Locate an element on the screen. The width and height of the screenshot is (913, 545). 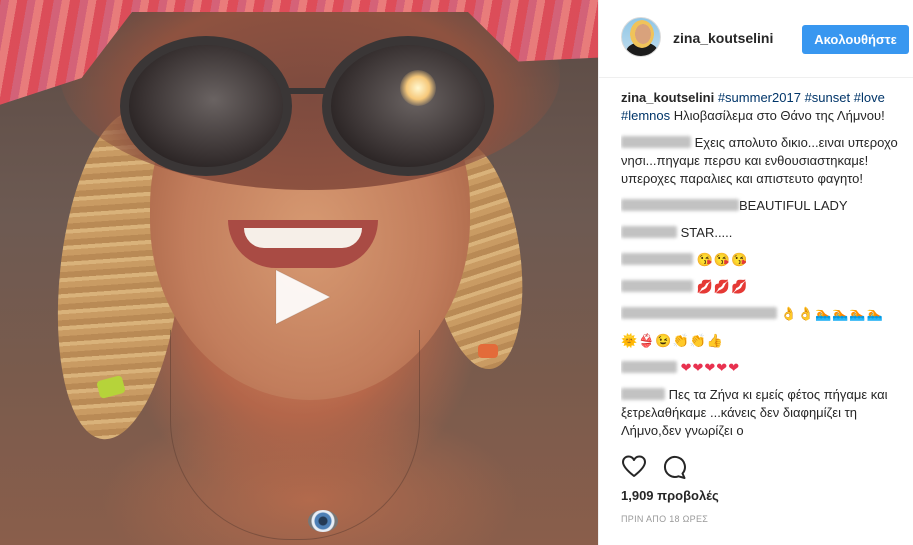
sunglasses-lens-left is located at coordinates (206, 106).